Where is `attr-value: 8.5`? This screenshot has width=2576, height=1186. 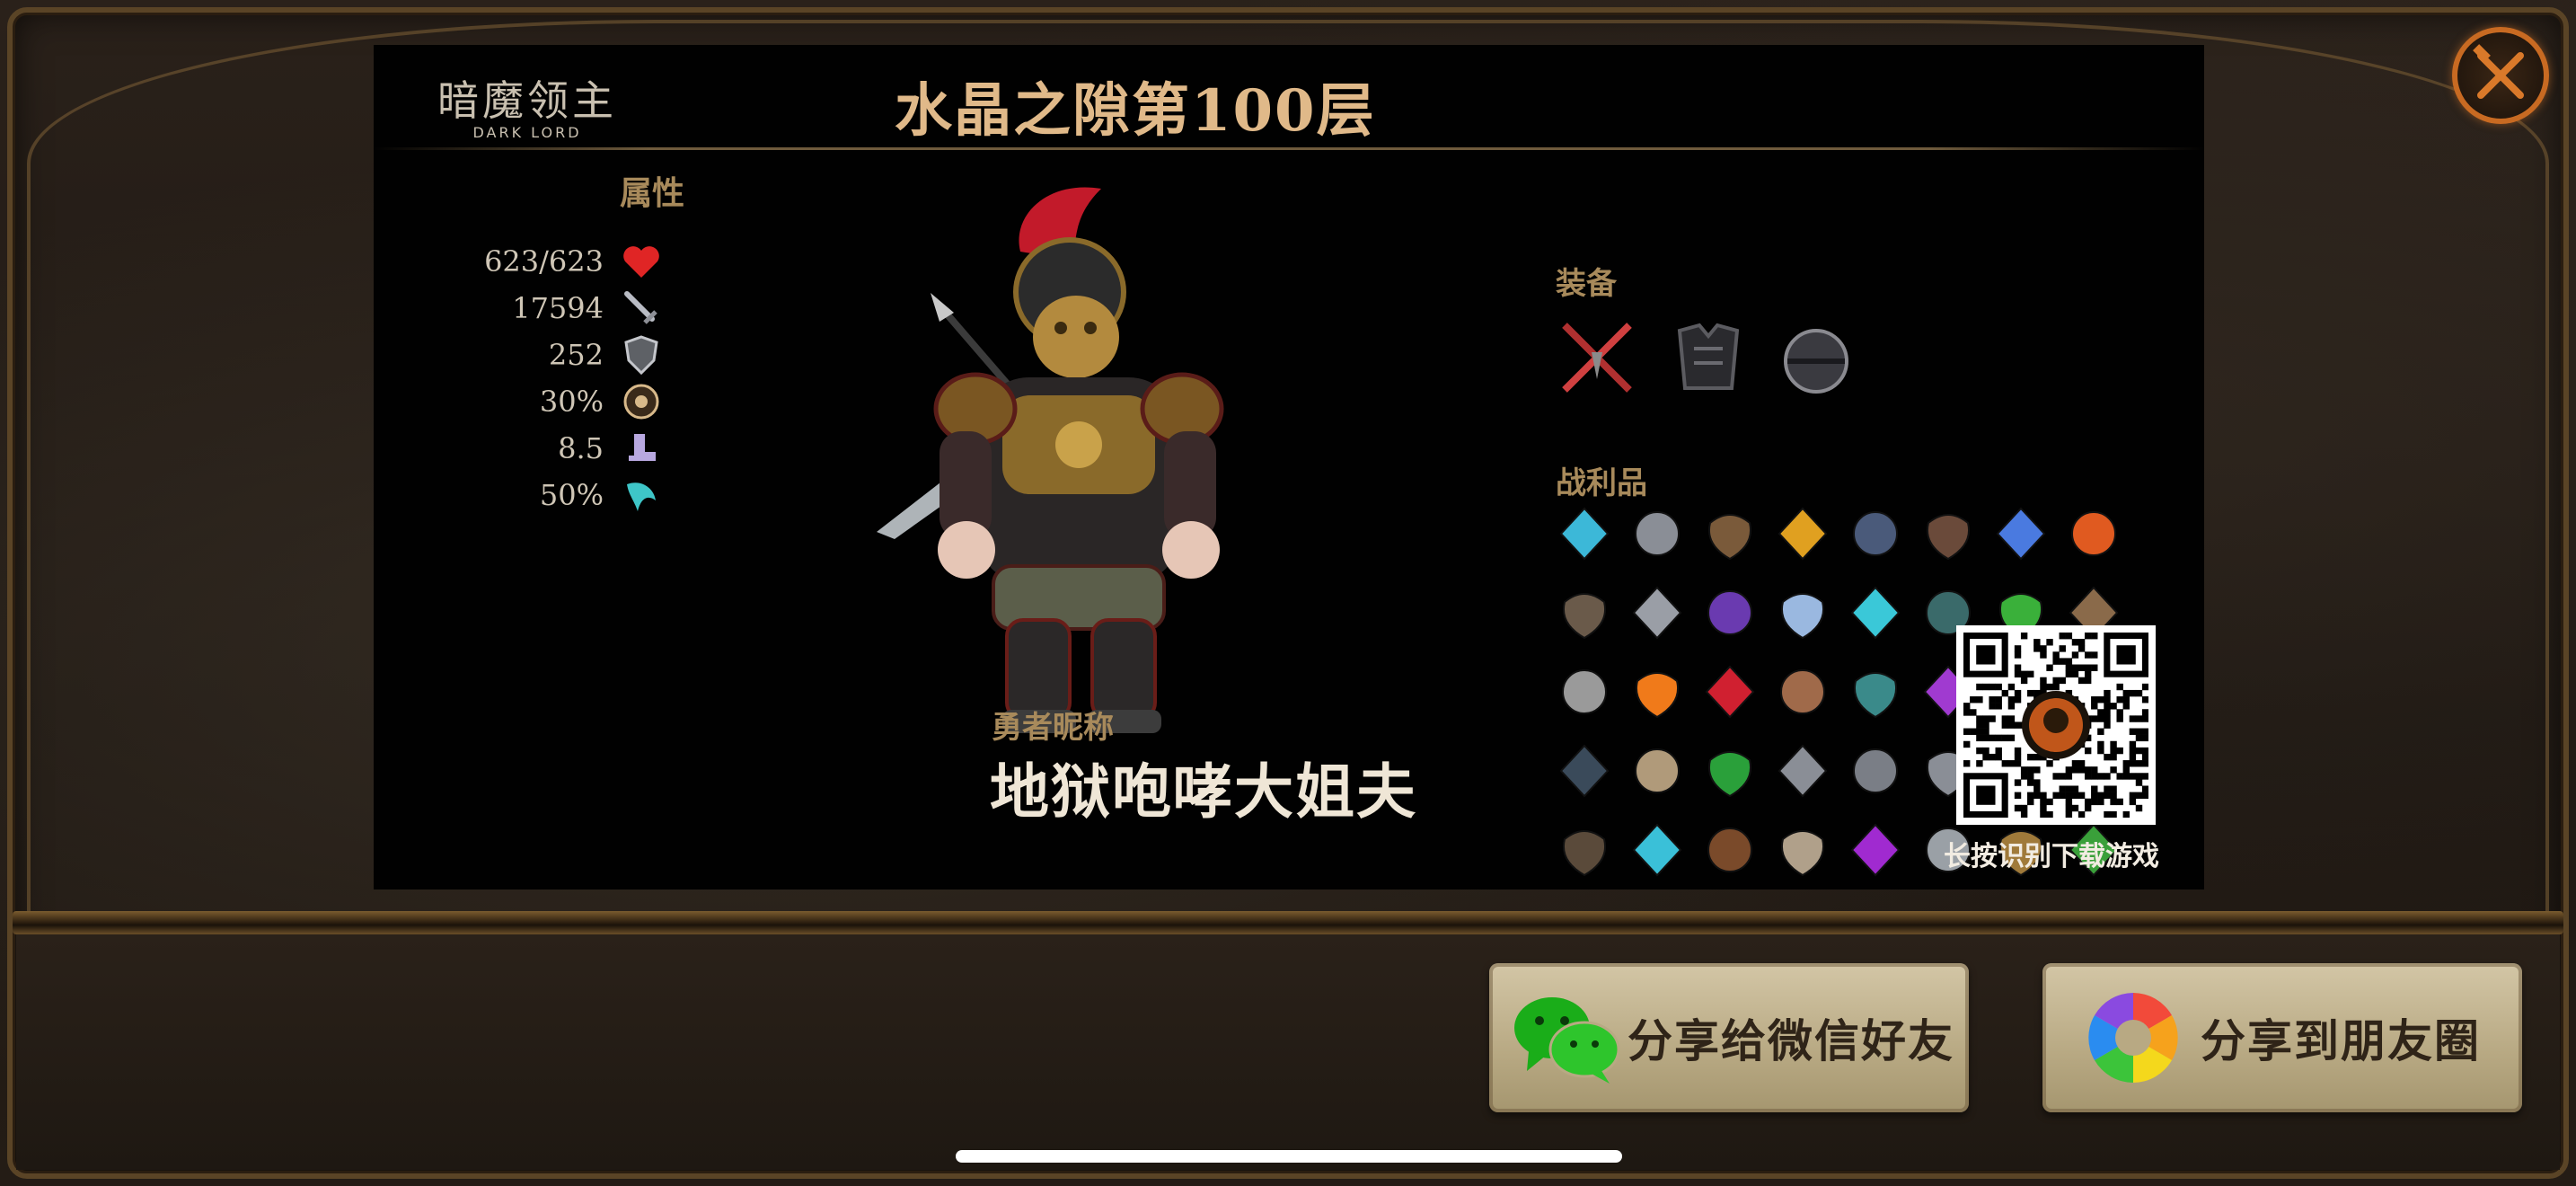
attr-value: 8.5 is located at coordinates (581, 448).